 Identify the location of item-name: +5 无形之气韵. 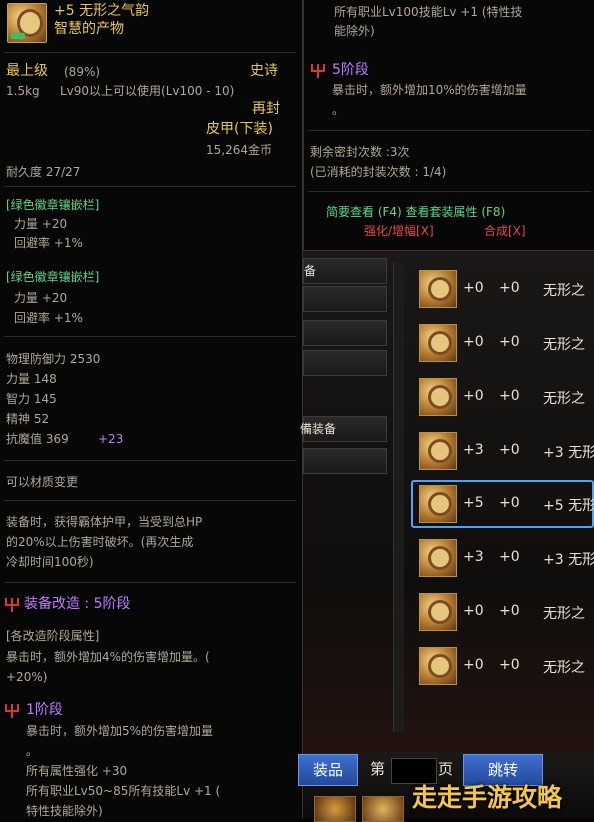
(102, 11).